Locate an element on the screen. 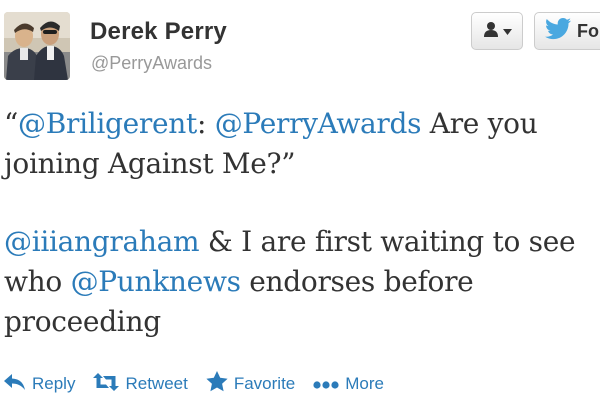  person-icon is located at coordinates (491, 31).